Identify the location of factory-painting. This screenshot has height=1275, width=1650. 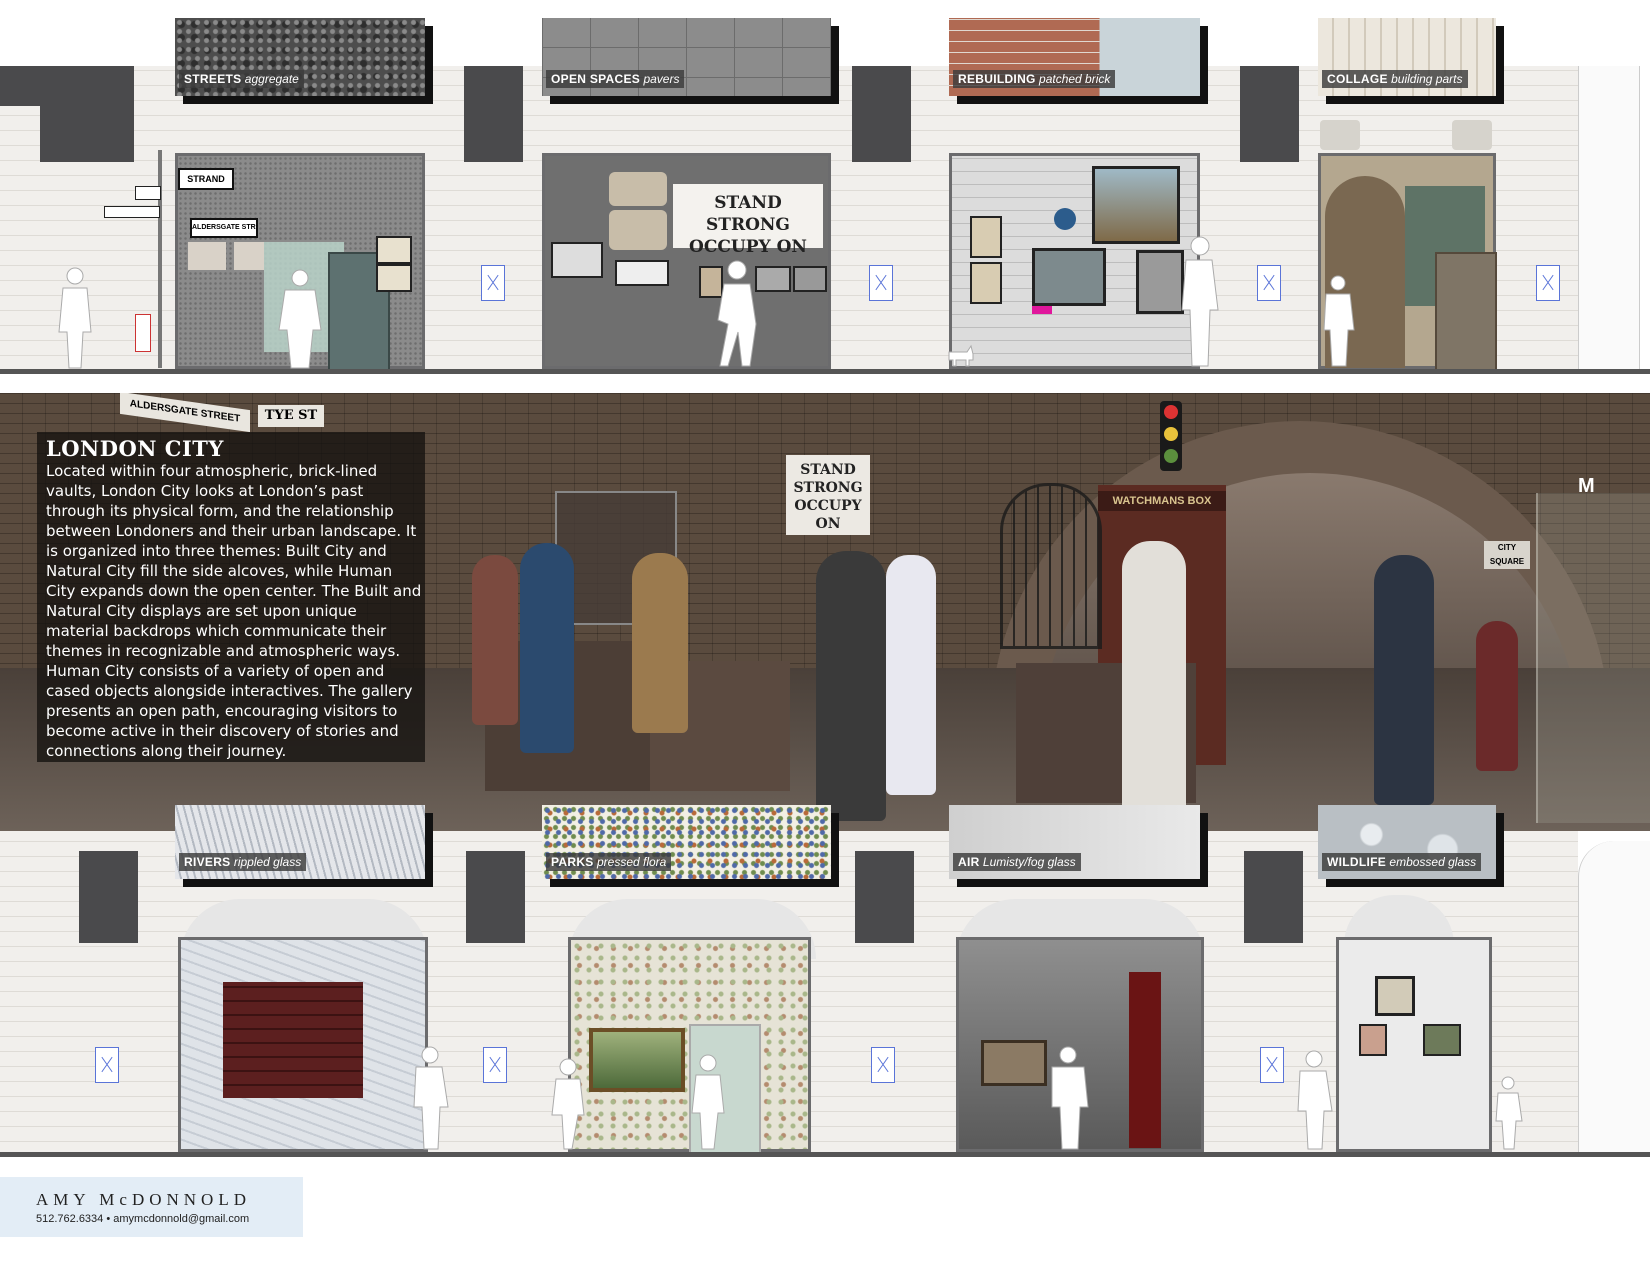
(1014, 1063).